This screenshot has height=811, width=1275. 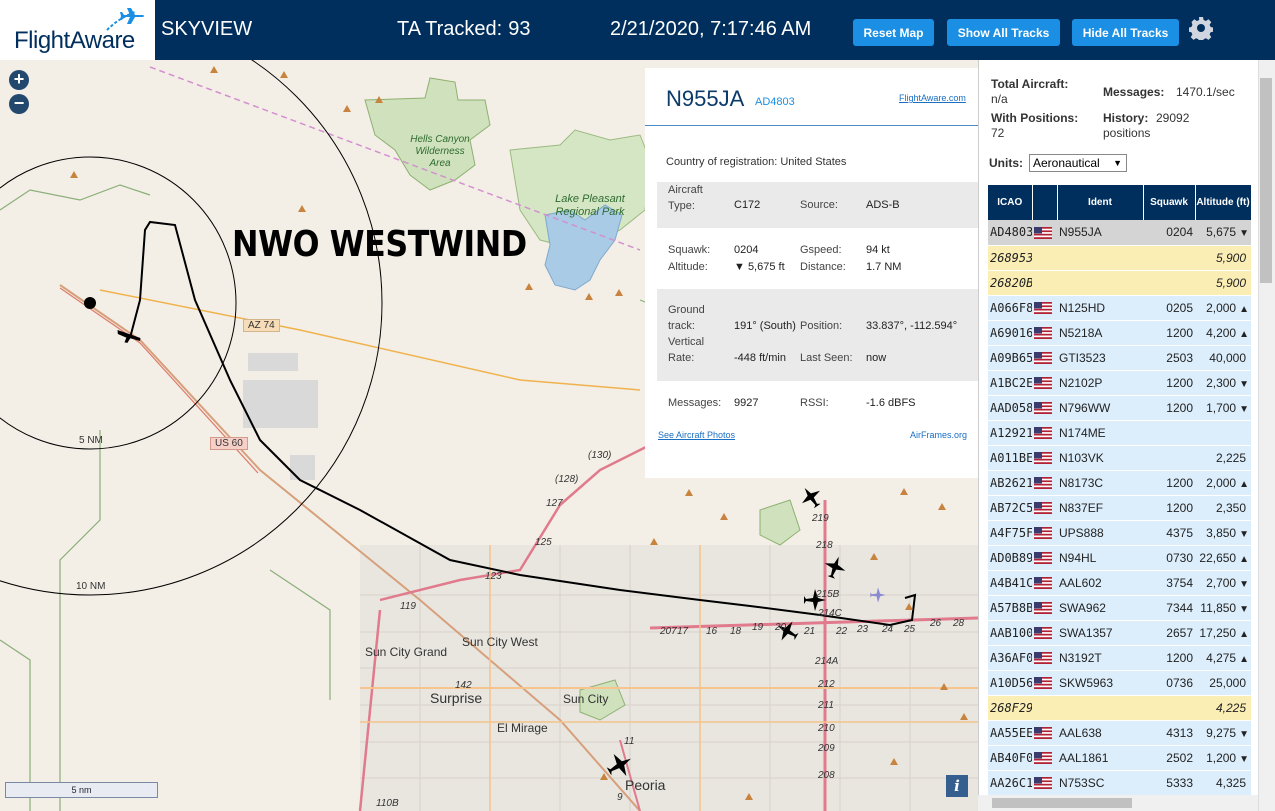 I want to click on col-header-ident: Ident, so click(x=1100, y=202).